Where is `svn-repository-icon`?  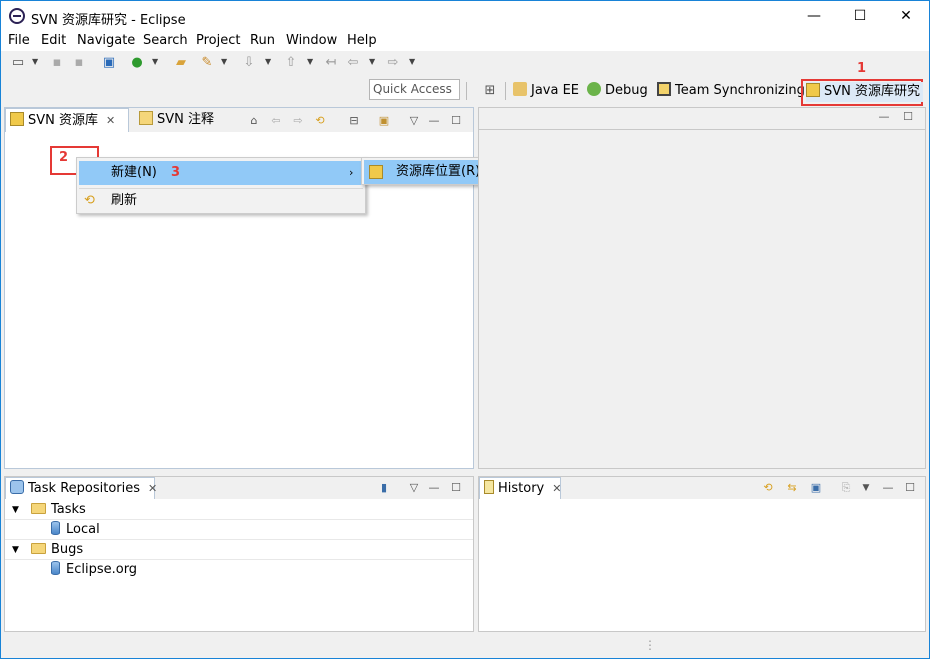
svn-repository-icon is located at coordinates (17, 119).